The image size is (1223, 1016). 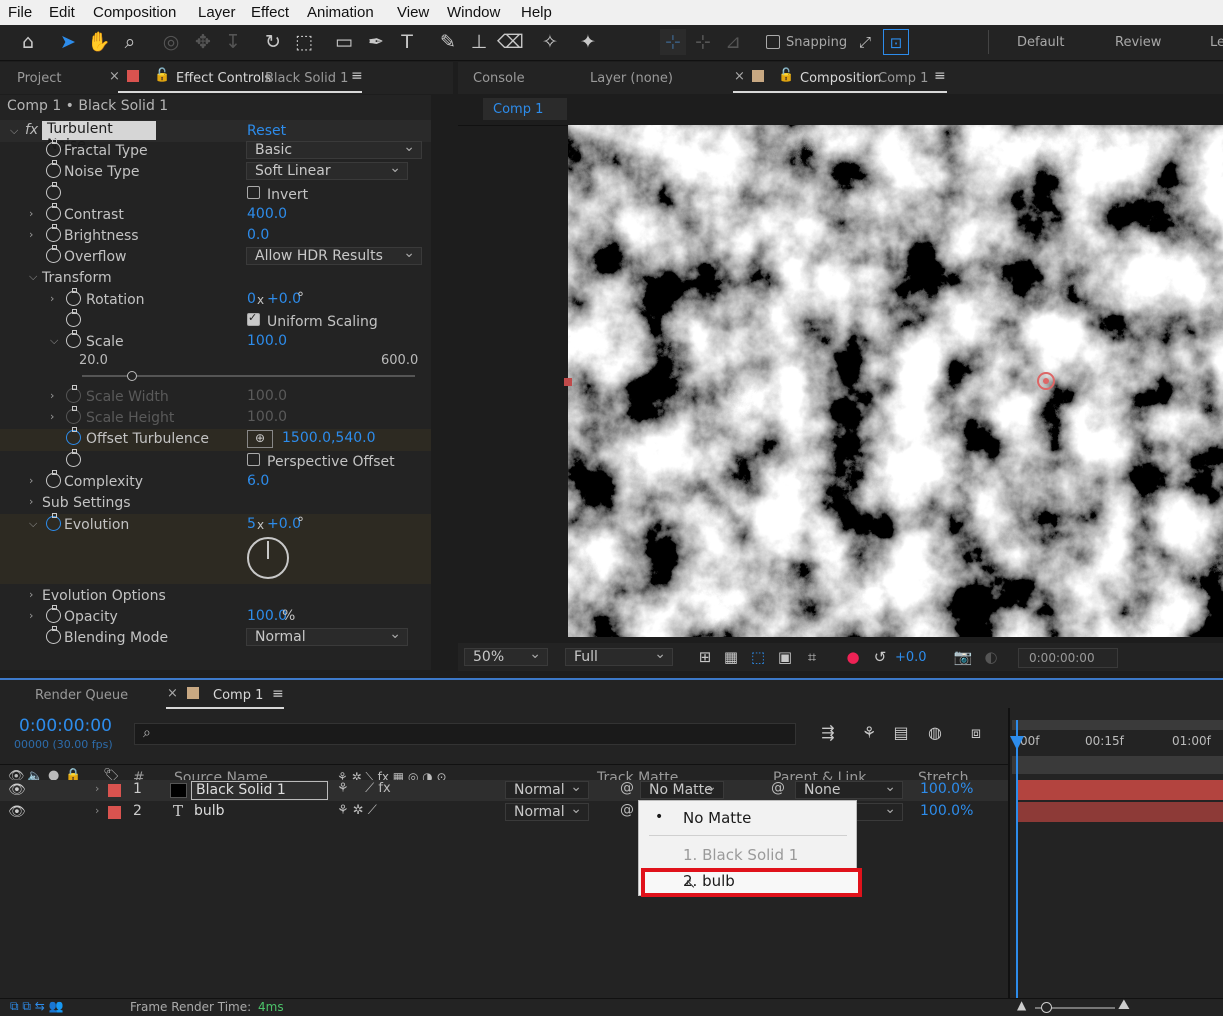 I want to click on dolly-camera-icon: ↧, so click(x=233, y=42).